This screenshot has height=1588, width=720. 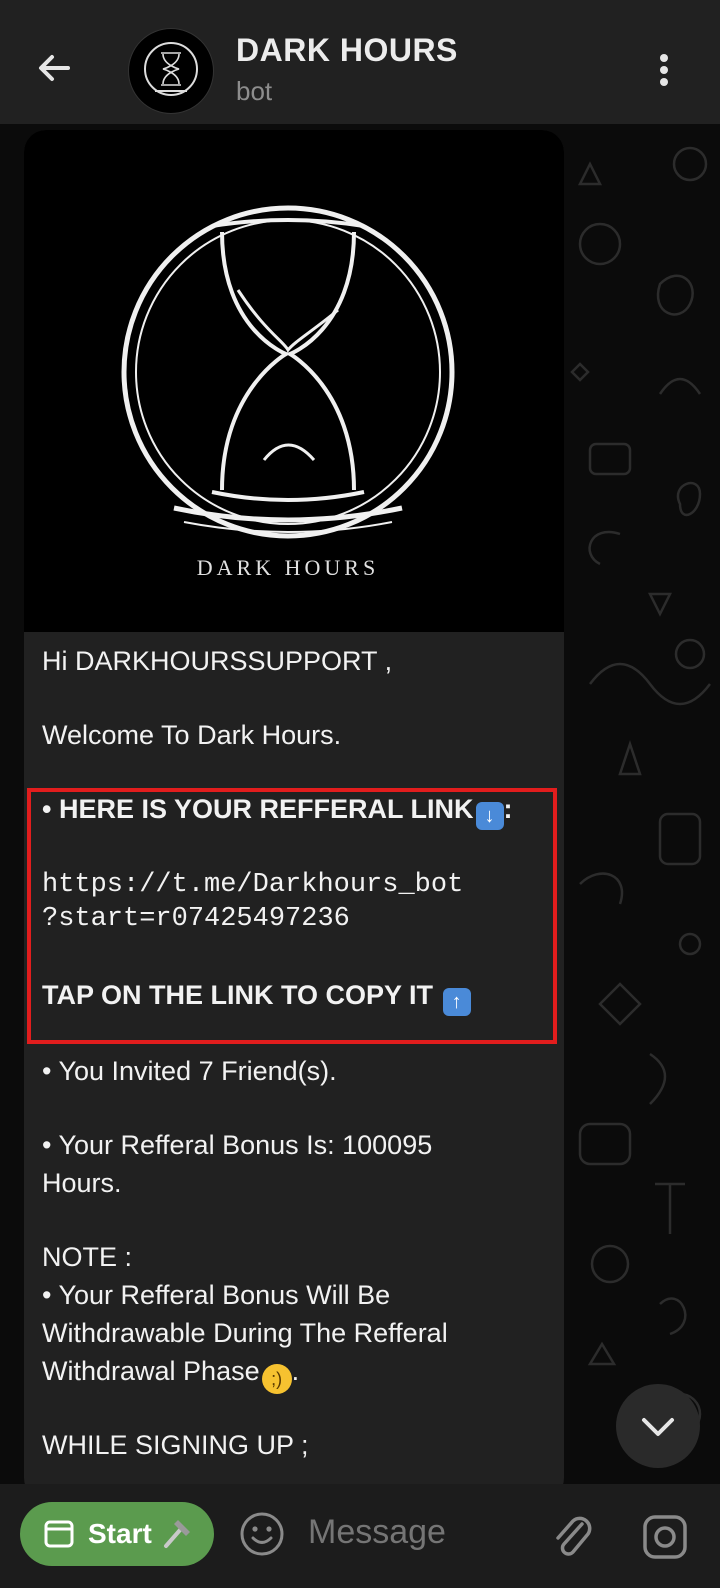 I want to click on hammer-icon, so click(x=177, y=1534).